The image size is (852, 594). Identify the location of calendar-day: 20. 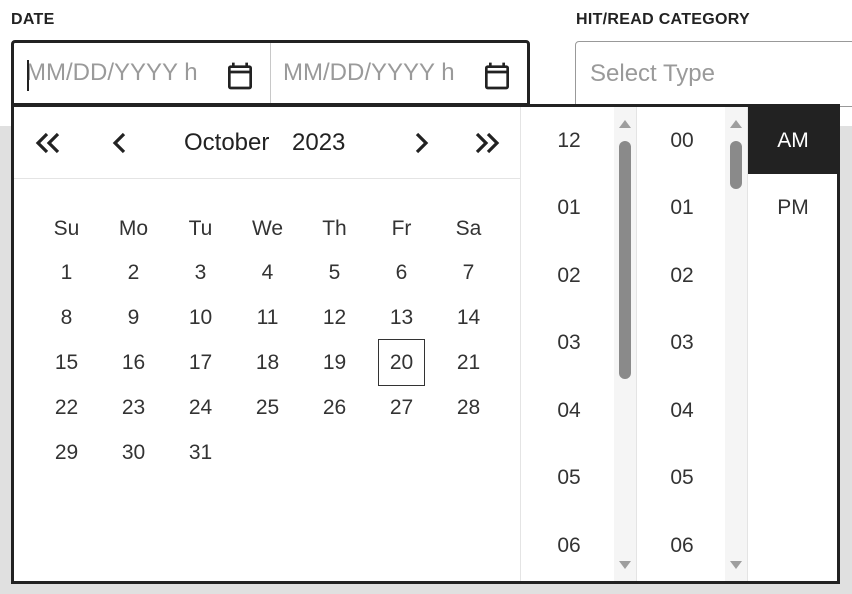
(401, 362).